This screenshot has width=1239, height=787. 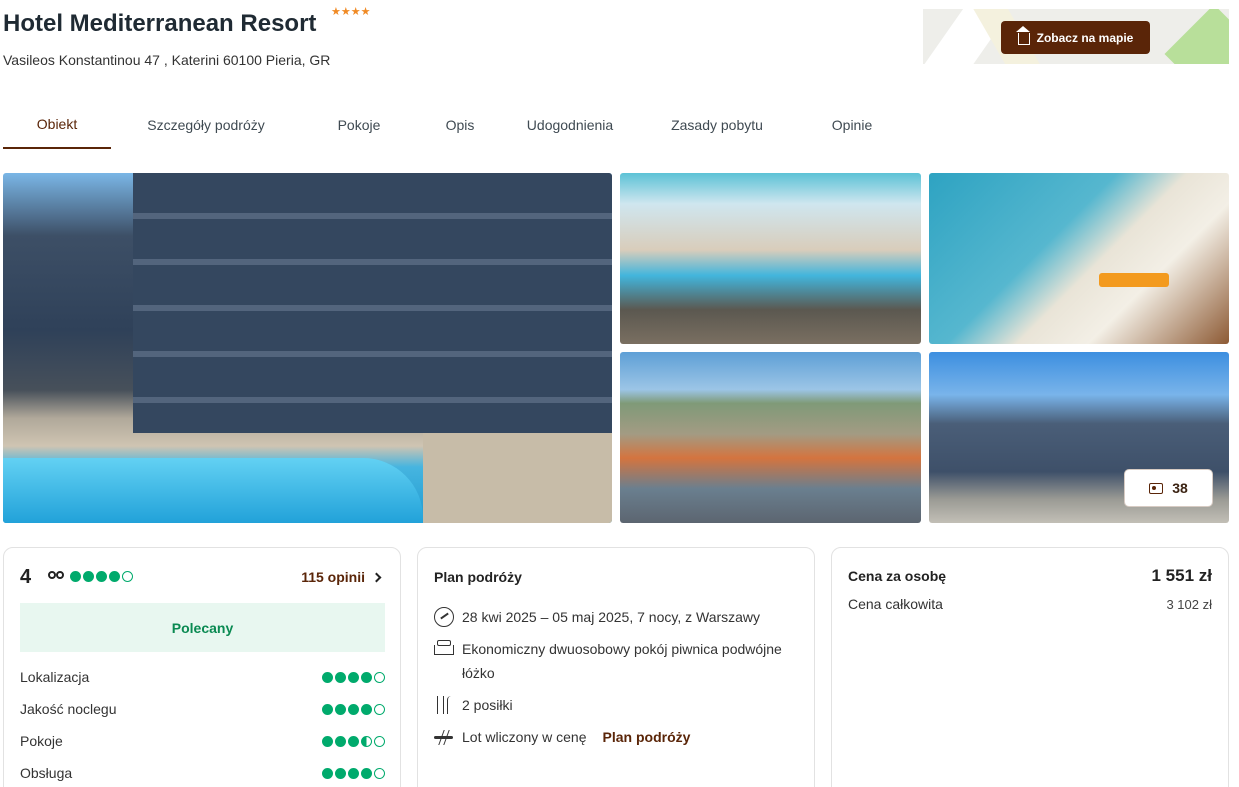 I want to click on rating-row: Lokalizacja, so click(x=202, y=677).